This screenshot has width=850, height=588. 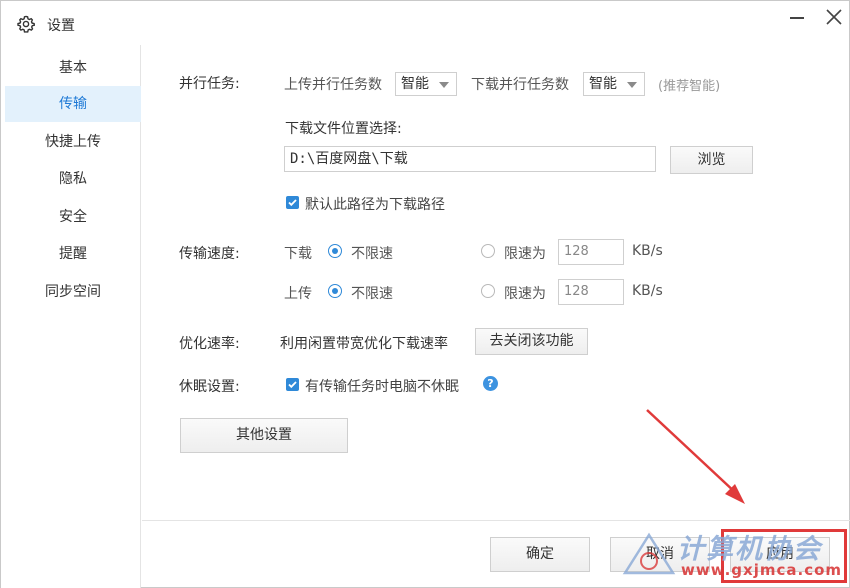 I want to click on download-location-label: 下载文件位置选择:, so click(x=343, y=129).